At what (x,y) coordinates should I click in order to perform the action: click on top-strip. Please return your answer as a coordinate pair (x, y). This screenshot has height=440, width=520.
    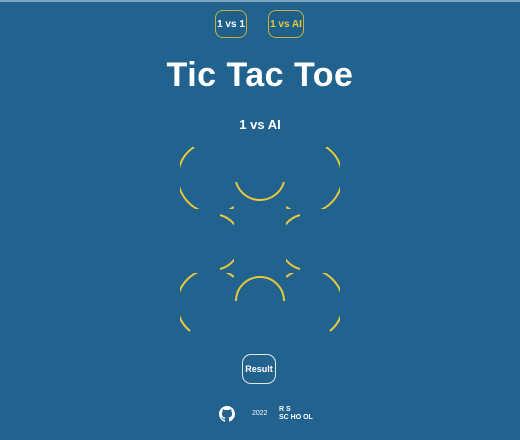
    Looking at the image, I should click on (260, 1).